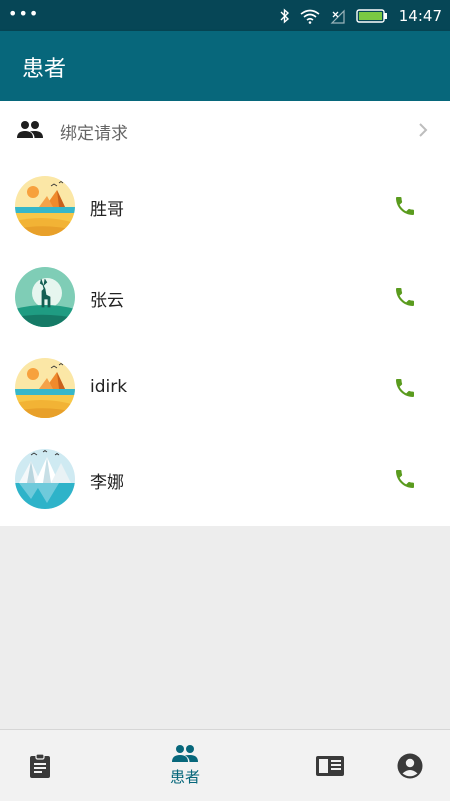  I want to click on clipboard-icon, so click(40, 765).